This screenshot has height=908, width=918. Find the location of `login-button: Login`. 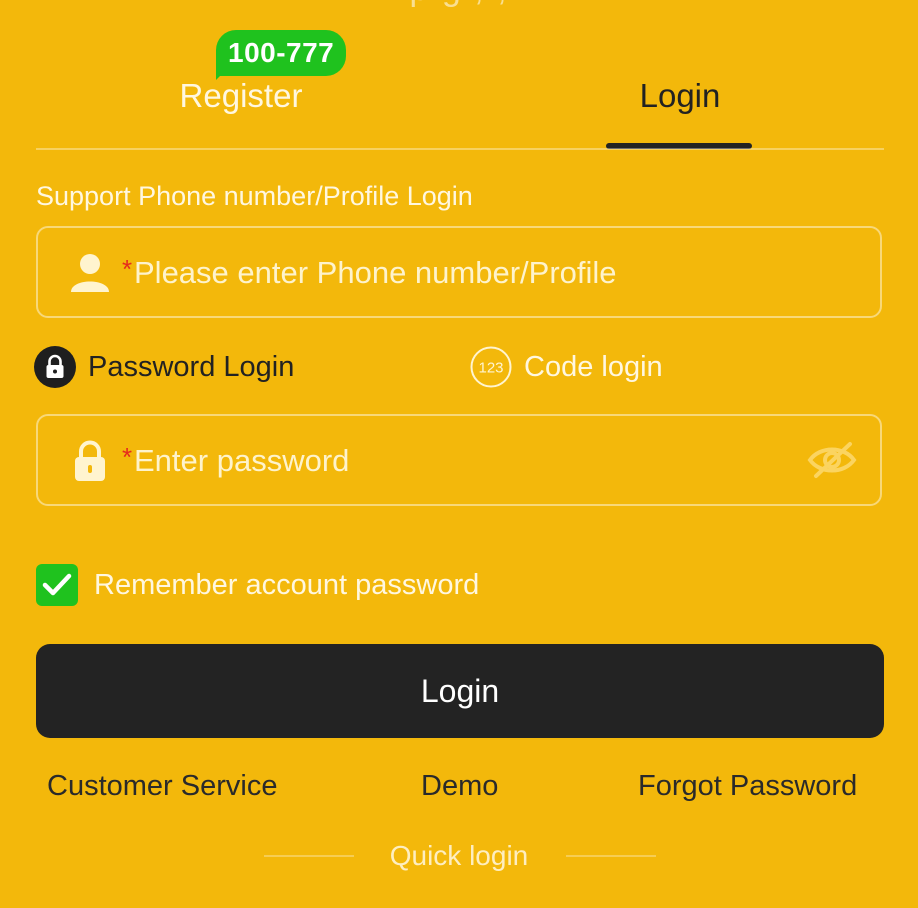

login-button: Login is located at coordinates (460, 691).